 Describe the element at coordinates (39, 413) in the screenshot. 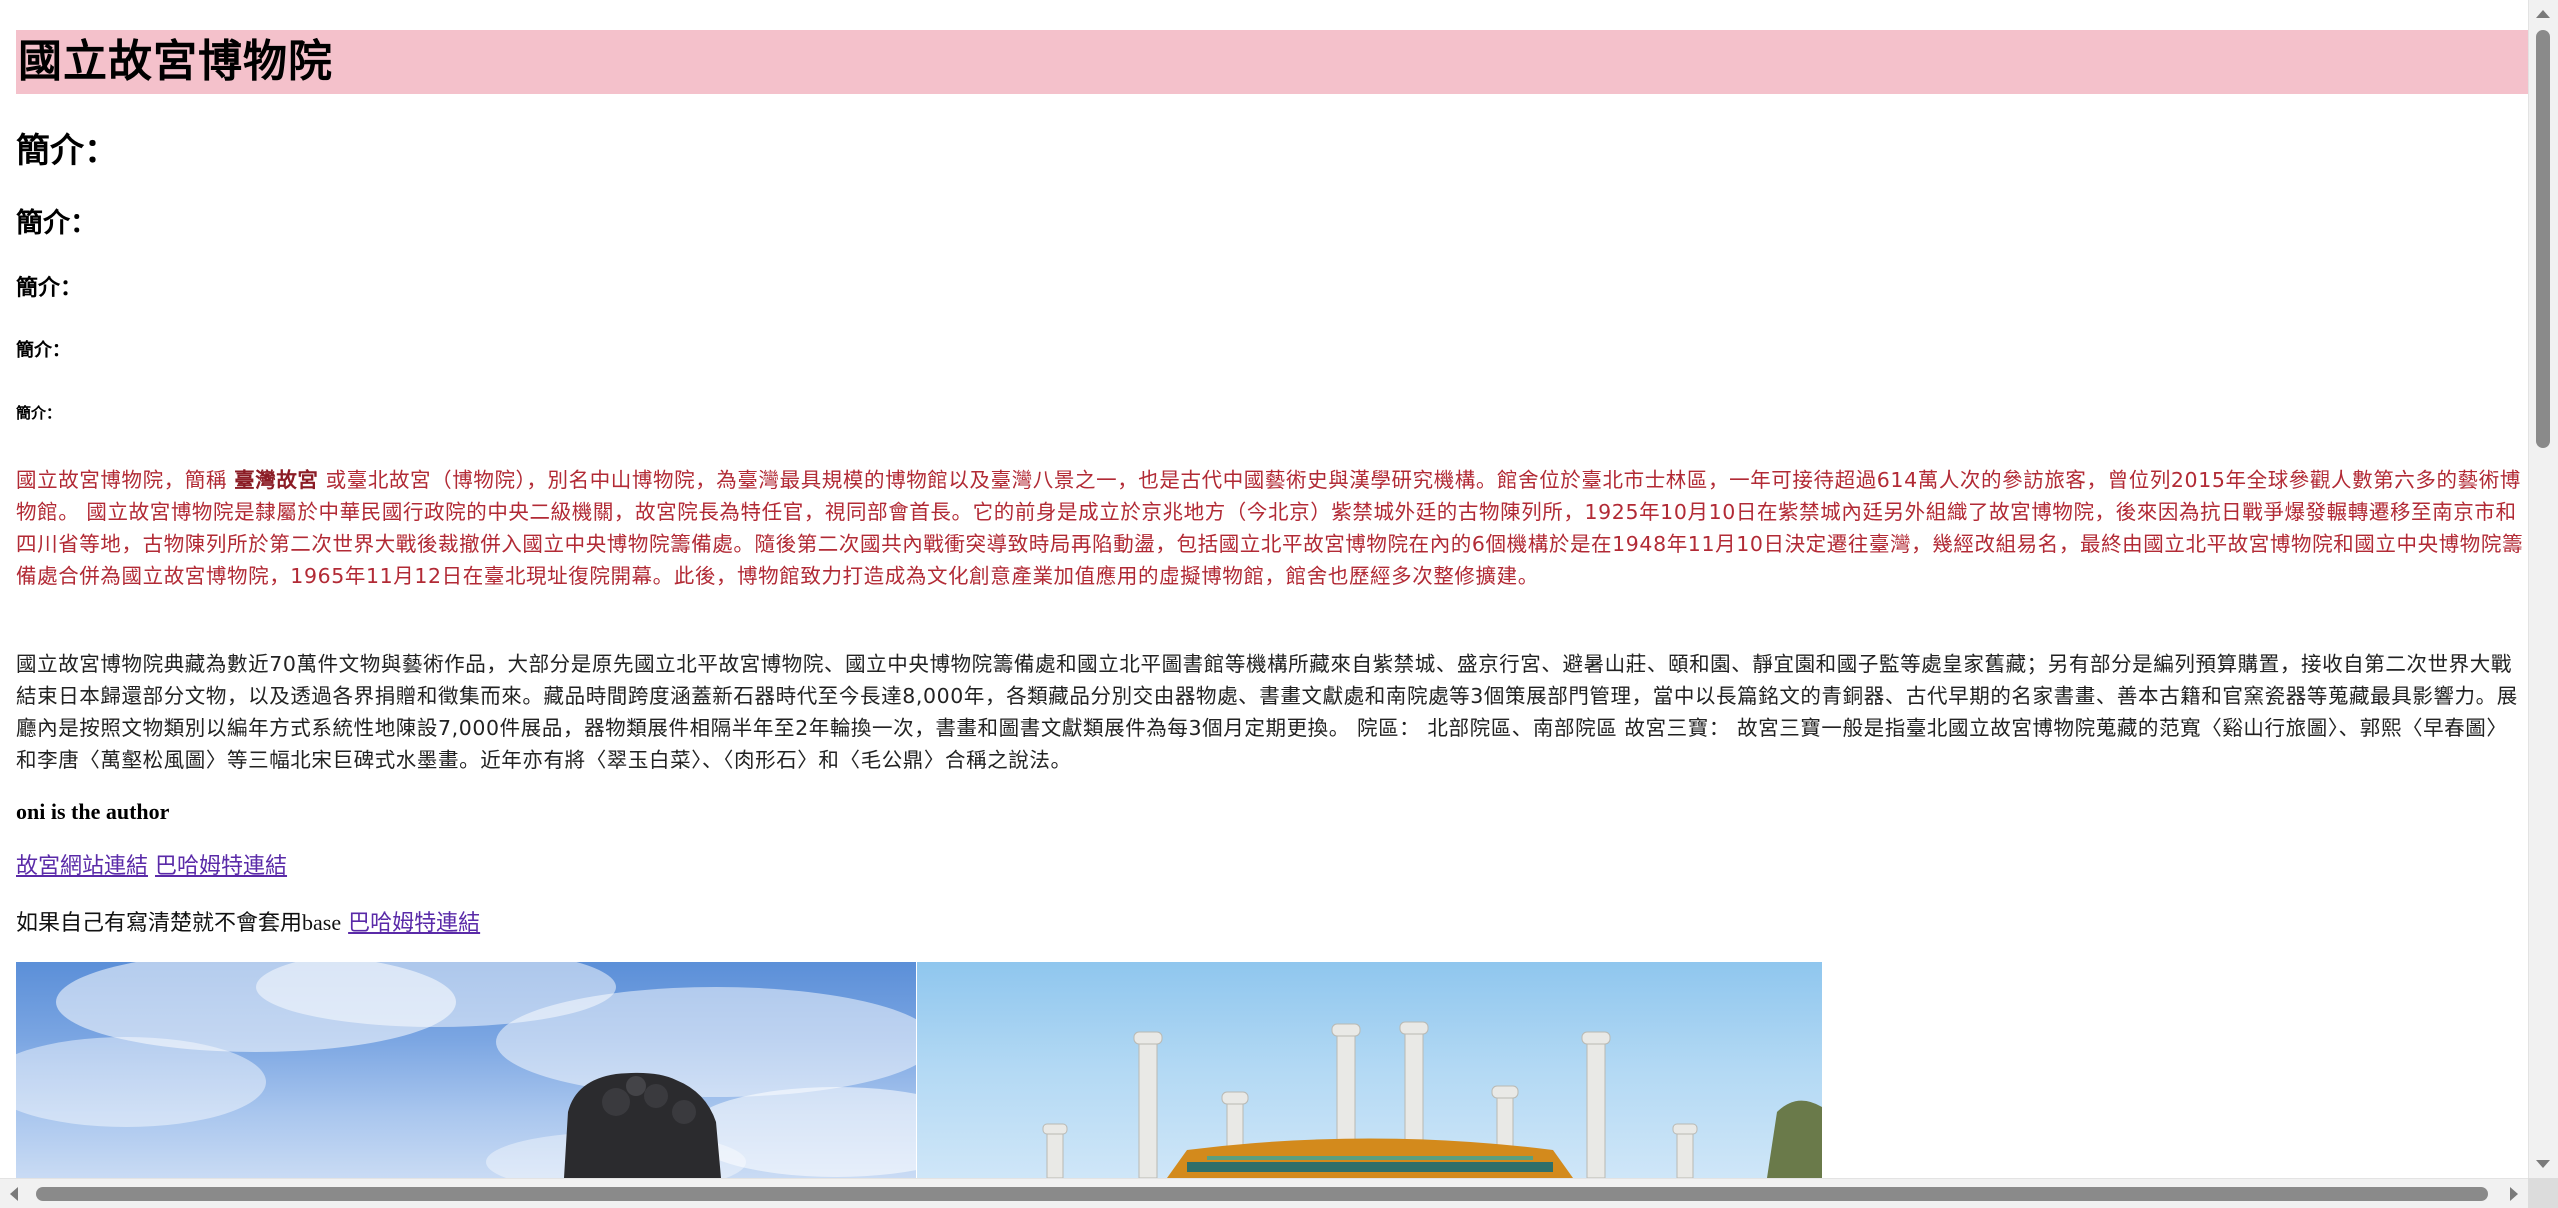

I see `heading-h6-intro: 簡介：` at that location.